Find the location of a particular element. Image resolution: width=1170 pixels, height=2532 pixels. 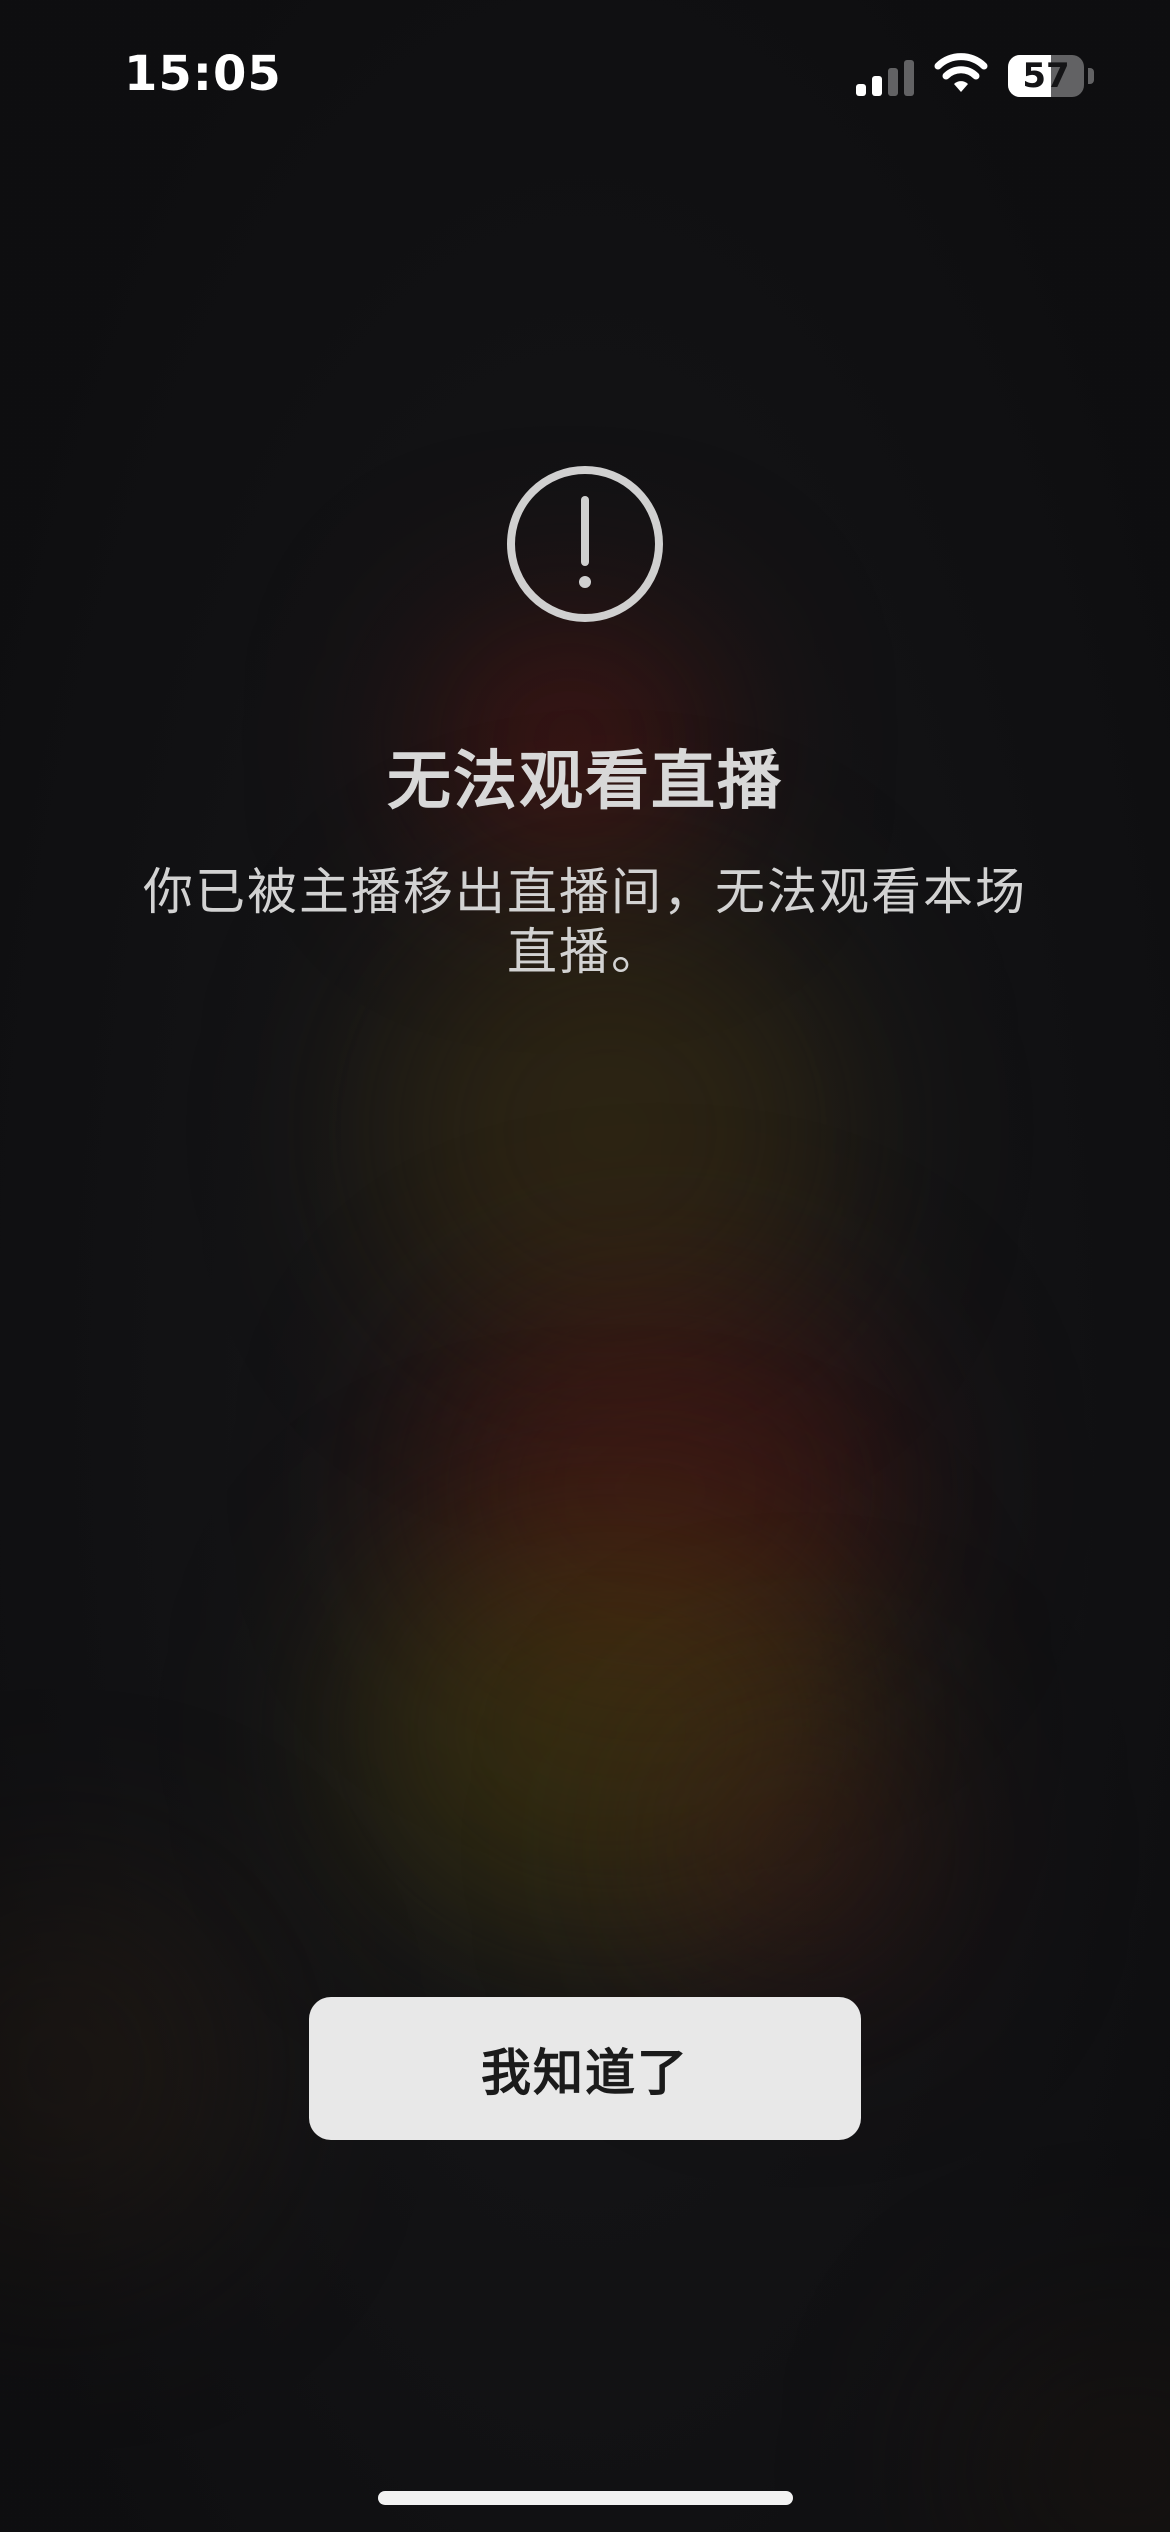

status-bar: 15:05 57 is located at coordinates (585, 75).